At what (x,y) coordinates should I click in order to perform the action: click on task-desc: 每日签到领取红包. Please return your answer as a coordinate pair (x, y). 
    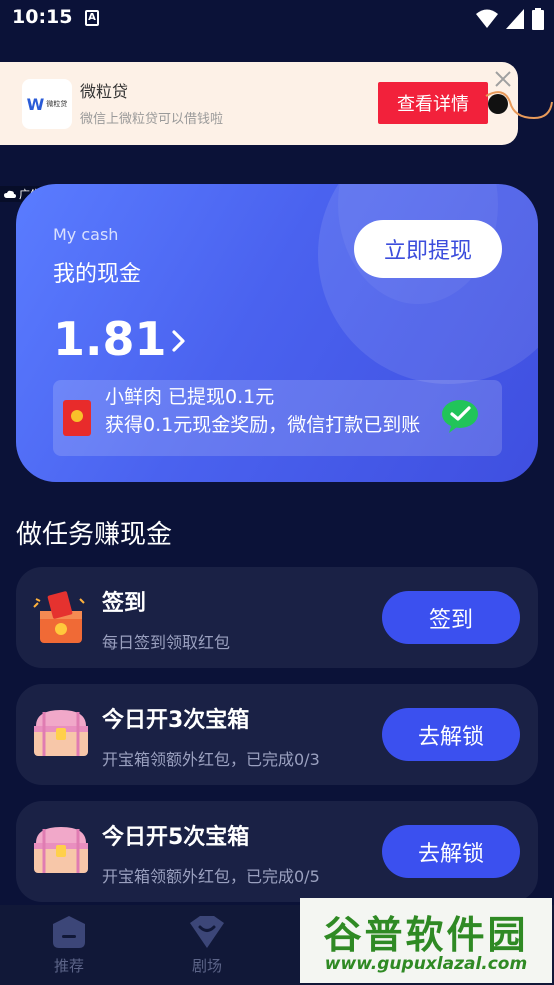
    Looking at the image, I should click on (166, 642).